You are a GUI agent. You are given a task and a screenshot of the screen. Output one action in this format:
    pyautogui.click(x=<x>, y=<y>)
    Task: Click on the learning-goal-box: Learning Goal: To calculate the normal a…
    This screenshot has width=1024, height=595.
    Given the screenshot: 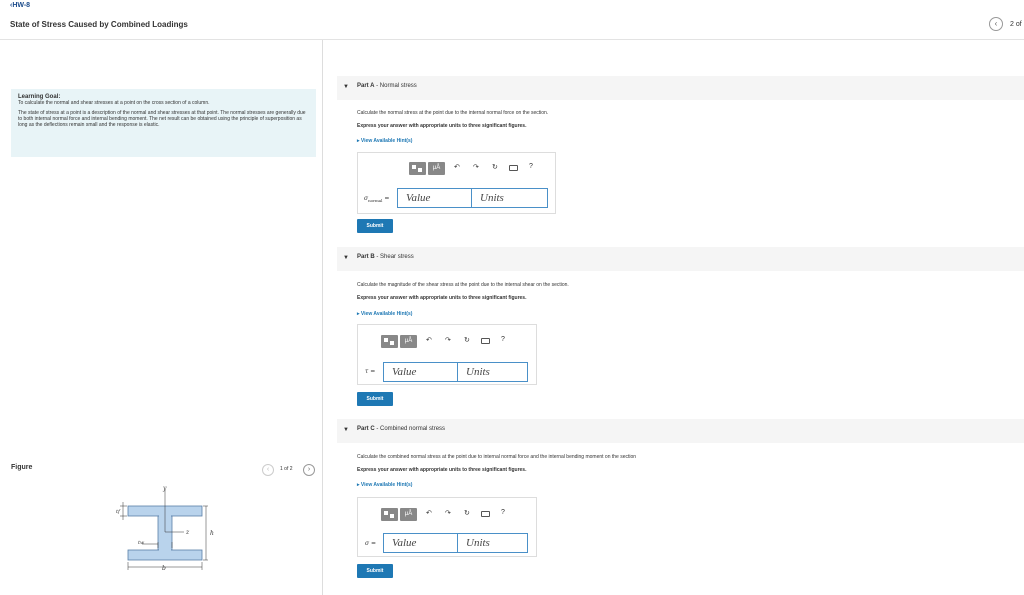 What is the action you would take?
    pyautogui.click(x=163, y=123)
    